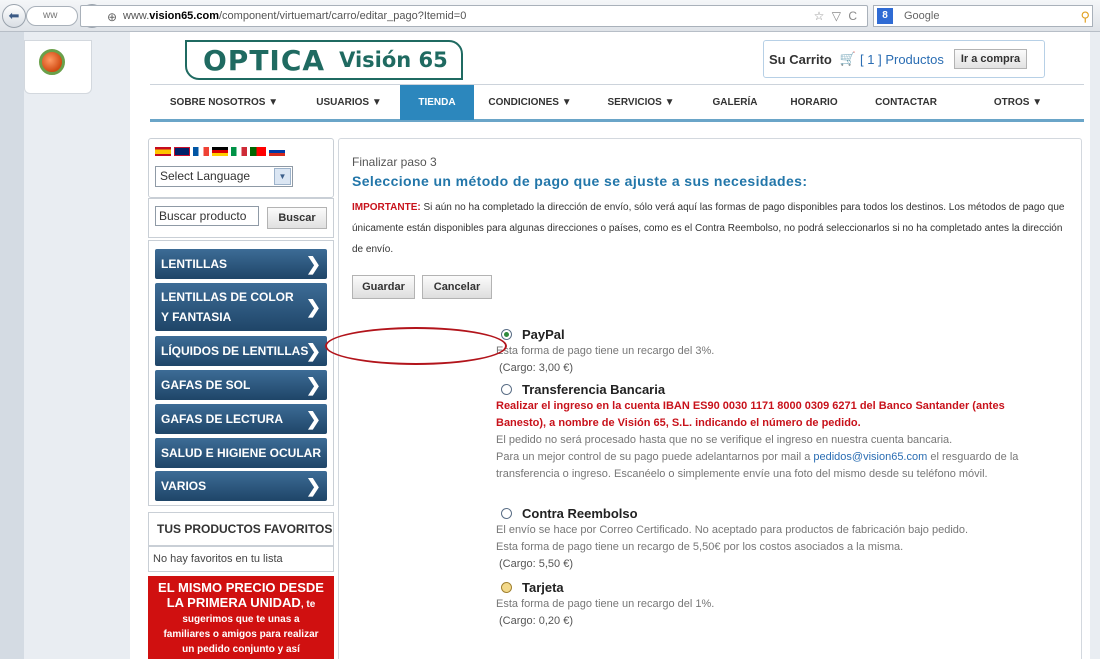 The image size is (1100, 659). I want to click on annotation-ellipse, so click(416, 346).